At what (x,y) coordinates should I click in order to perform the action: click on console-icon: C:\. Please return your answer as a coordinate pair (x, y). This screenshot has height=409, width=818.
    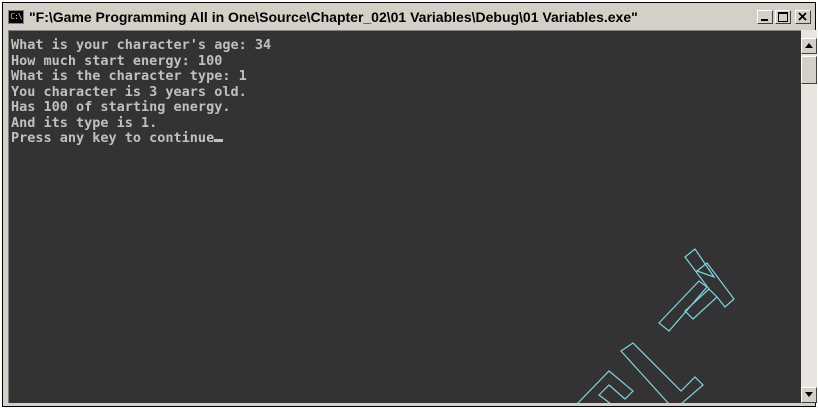
    Looking at the image, I should click on (16, 17).